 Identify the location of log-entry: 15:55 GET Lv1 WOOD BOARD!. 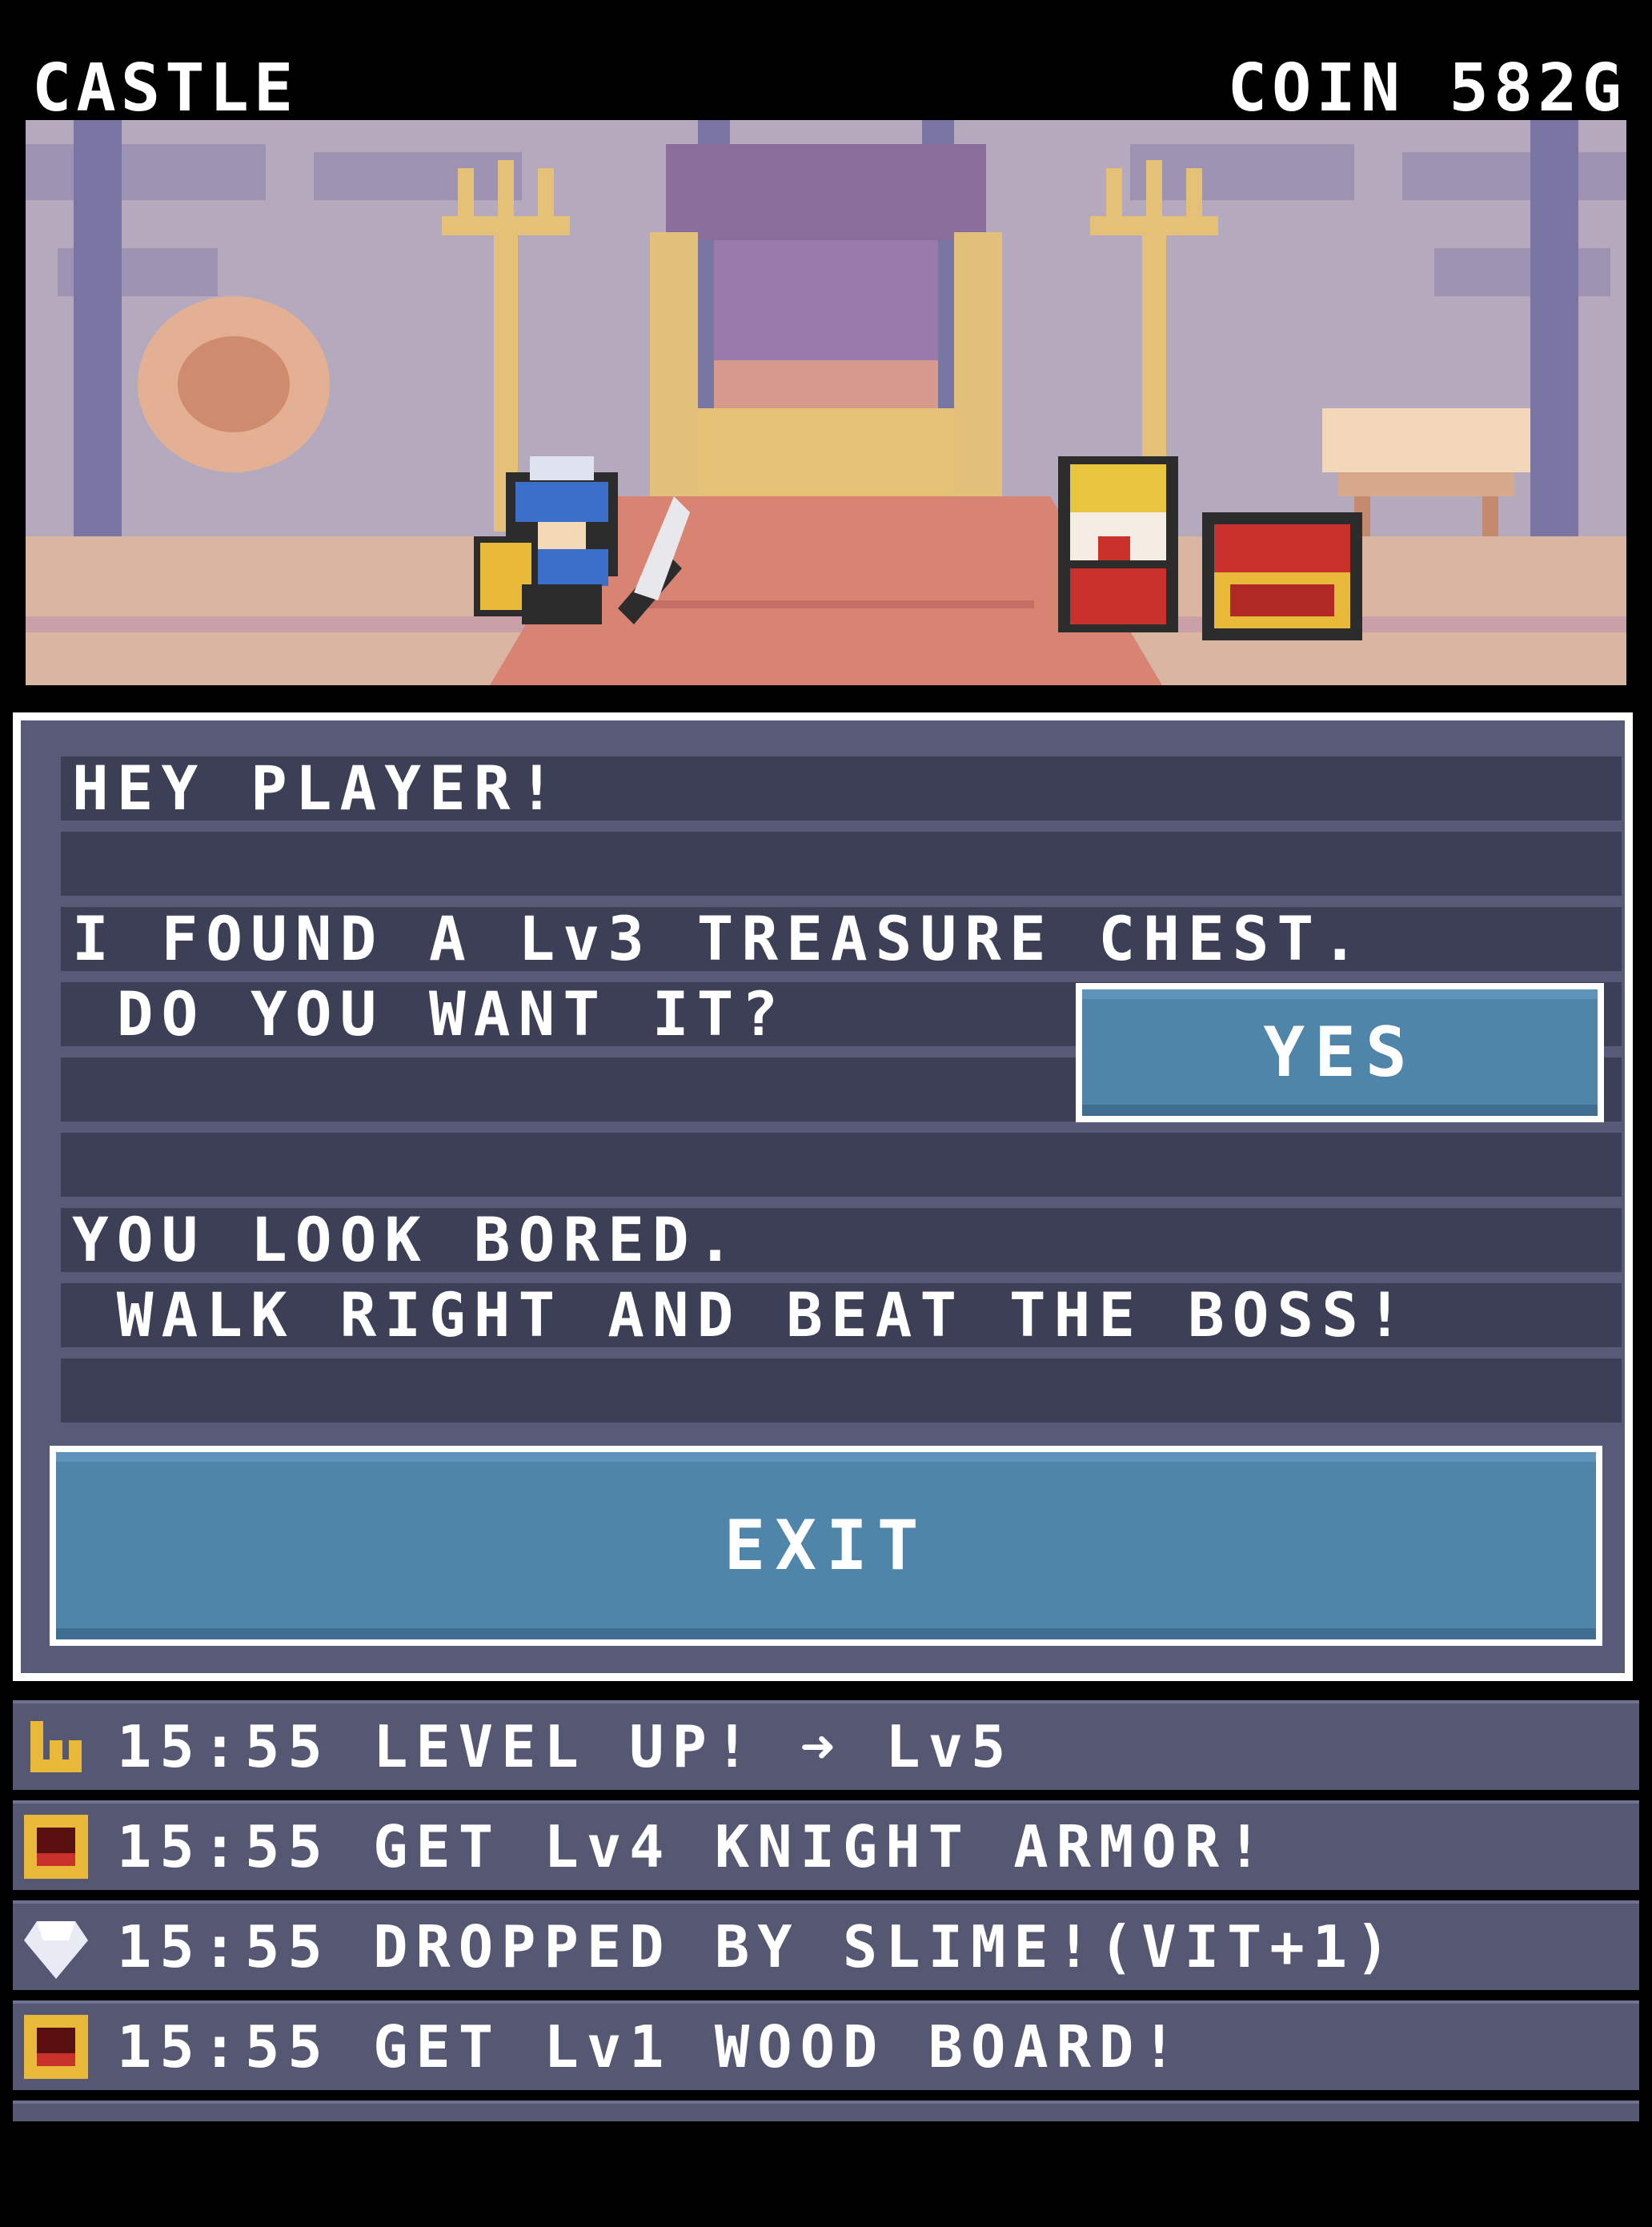
(826, 2045).